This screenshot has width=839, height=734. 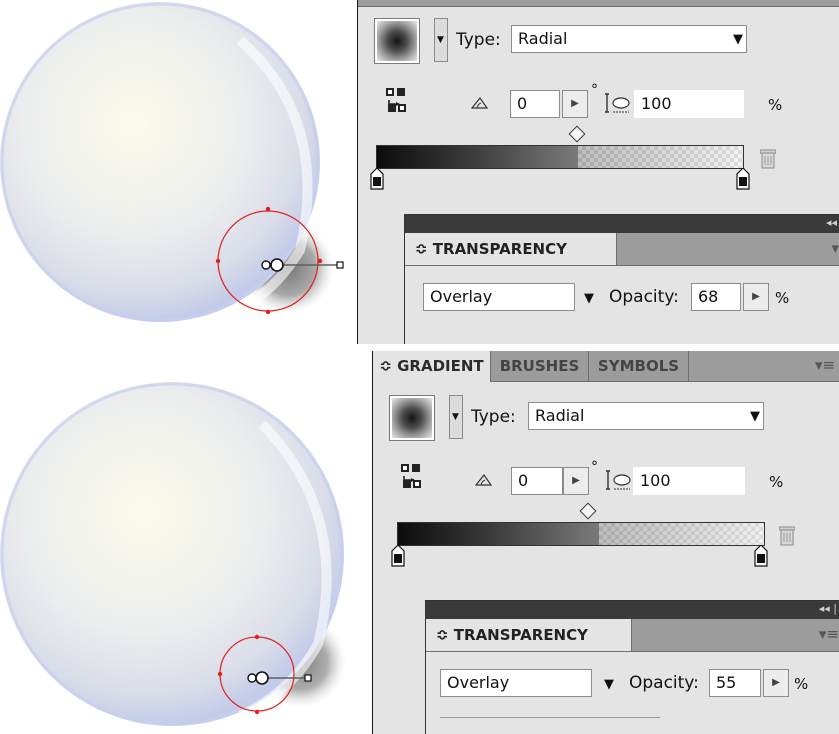 I want to click on opacity-input: 55, so click(x=735, y=683).